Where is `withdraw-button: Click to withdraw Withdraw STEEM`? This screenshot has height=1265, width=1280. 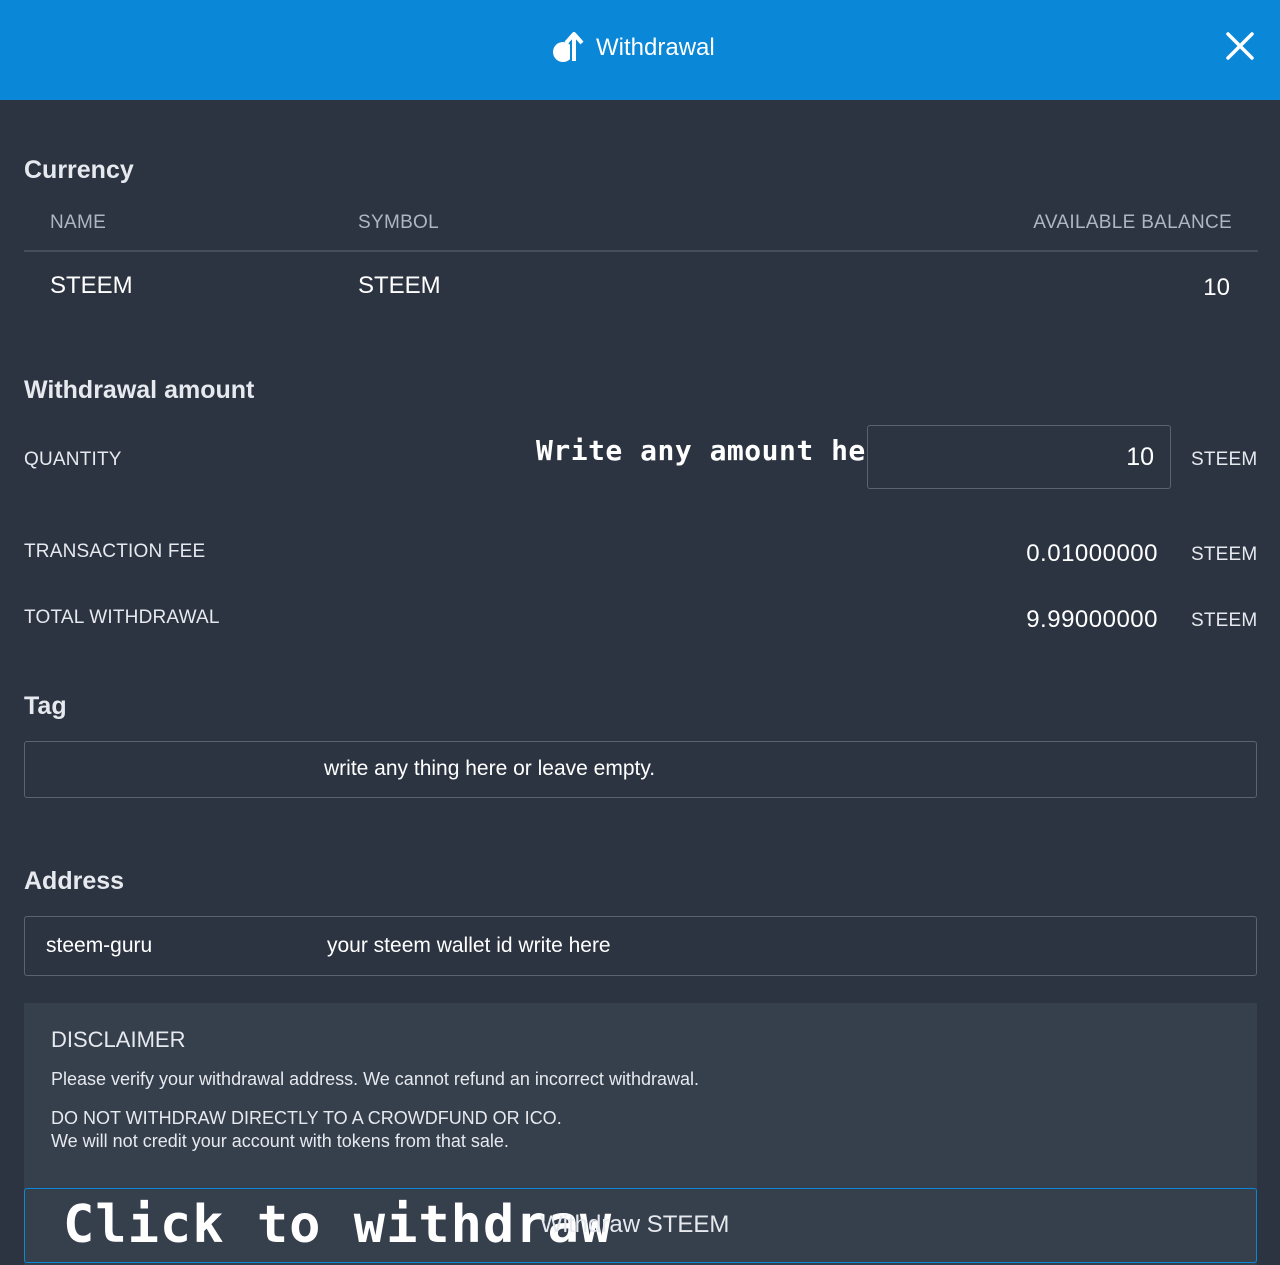
withdraw-button: Click to withdraw Withdraw STEEM is located at coordinates (640, 1225).